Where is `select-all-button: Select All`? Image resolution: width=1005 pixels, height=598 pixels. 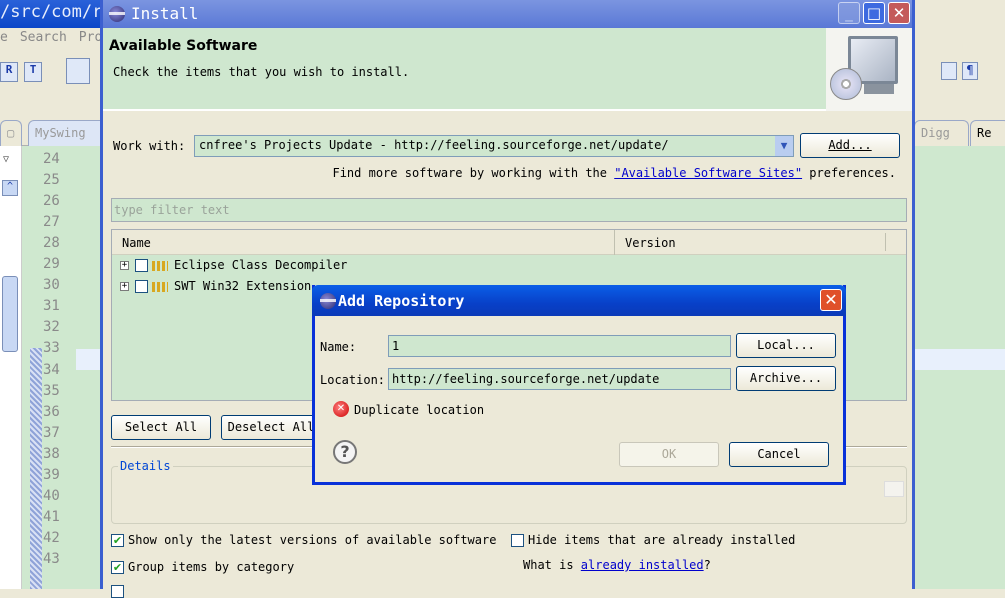
select-all-button: Select All is located at coordinates (161, 427).